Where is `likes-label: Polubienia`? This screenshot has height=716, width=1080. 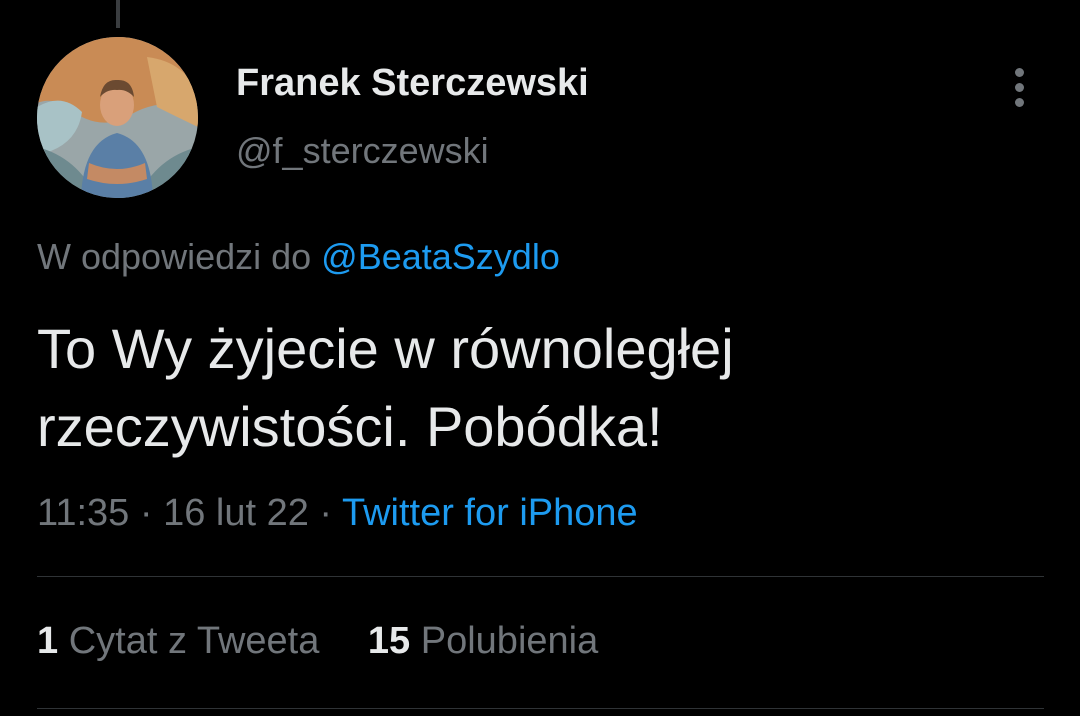 likes-label: Polubienia is located at coordinates (509, 641).